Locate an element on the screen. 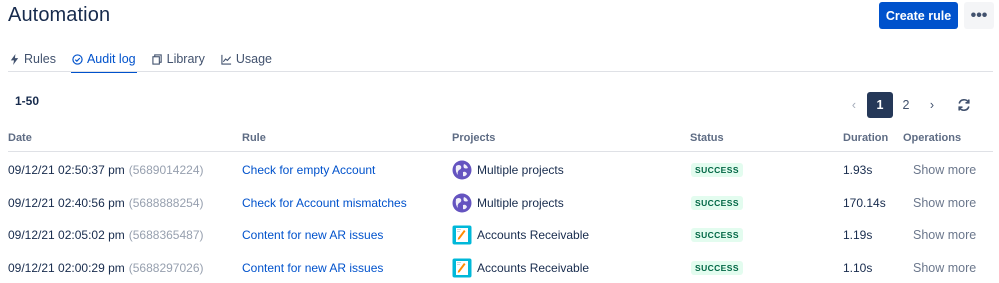 The image size is (999, 283). execution-id: (5688297026) is located at coordinates (166, 267).